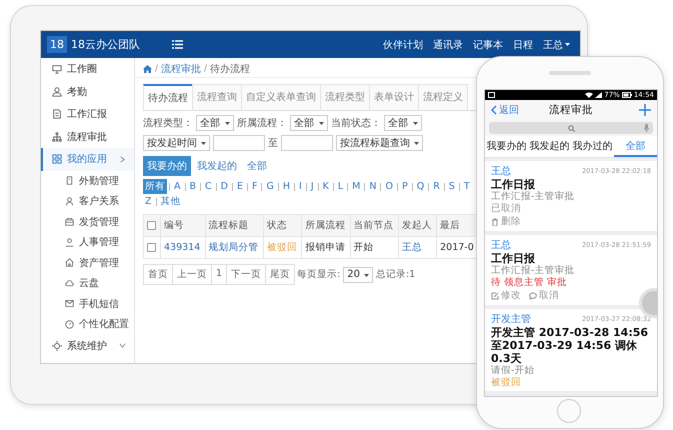 The width and height of the screenshot is (673, 430). Describe the element at coordinates (230, 69) in the screenshot. I see `breadcrumb-link: 待办流程` at that location.